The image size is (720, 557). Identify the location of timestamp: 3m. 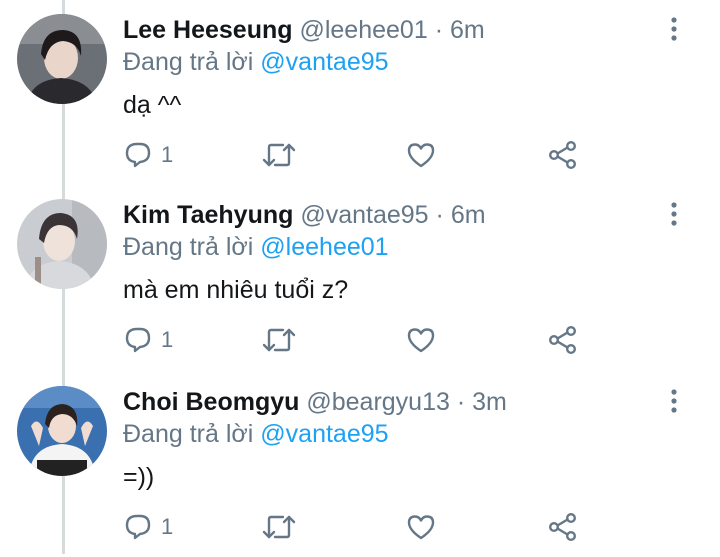
(489, 402).